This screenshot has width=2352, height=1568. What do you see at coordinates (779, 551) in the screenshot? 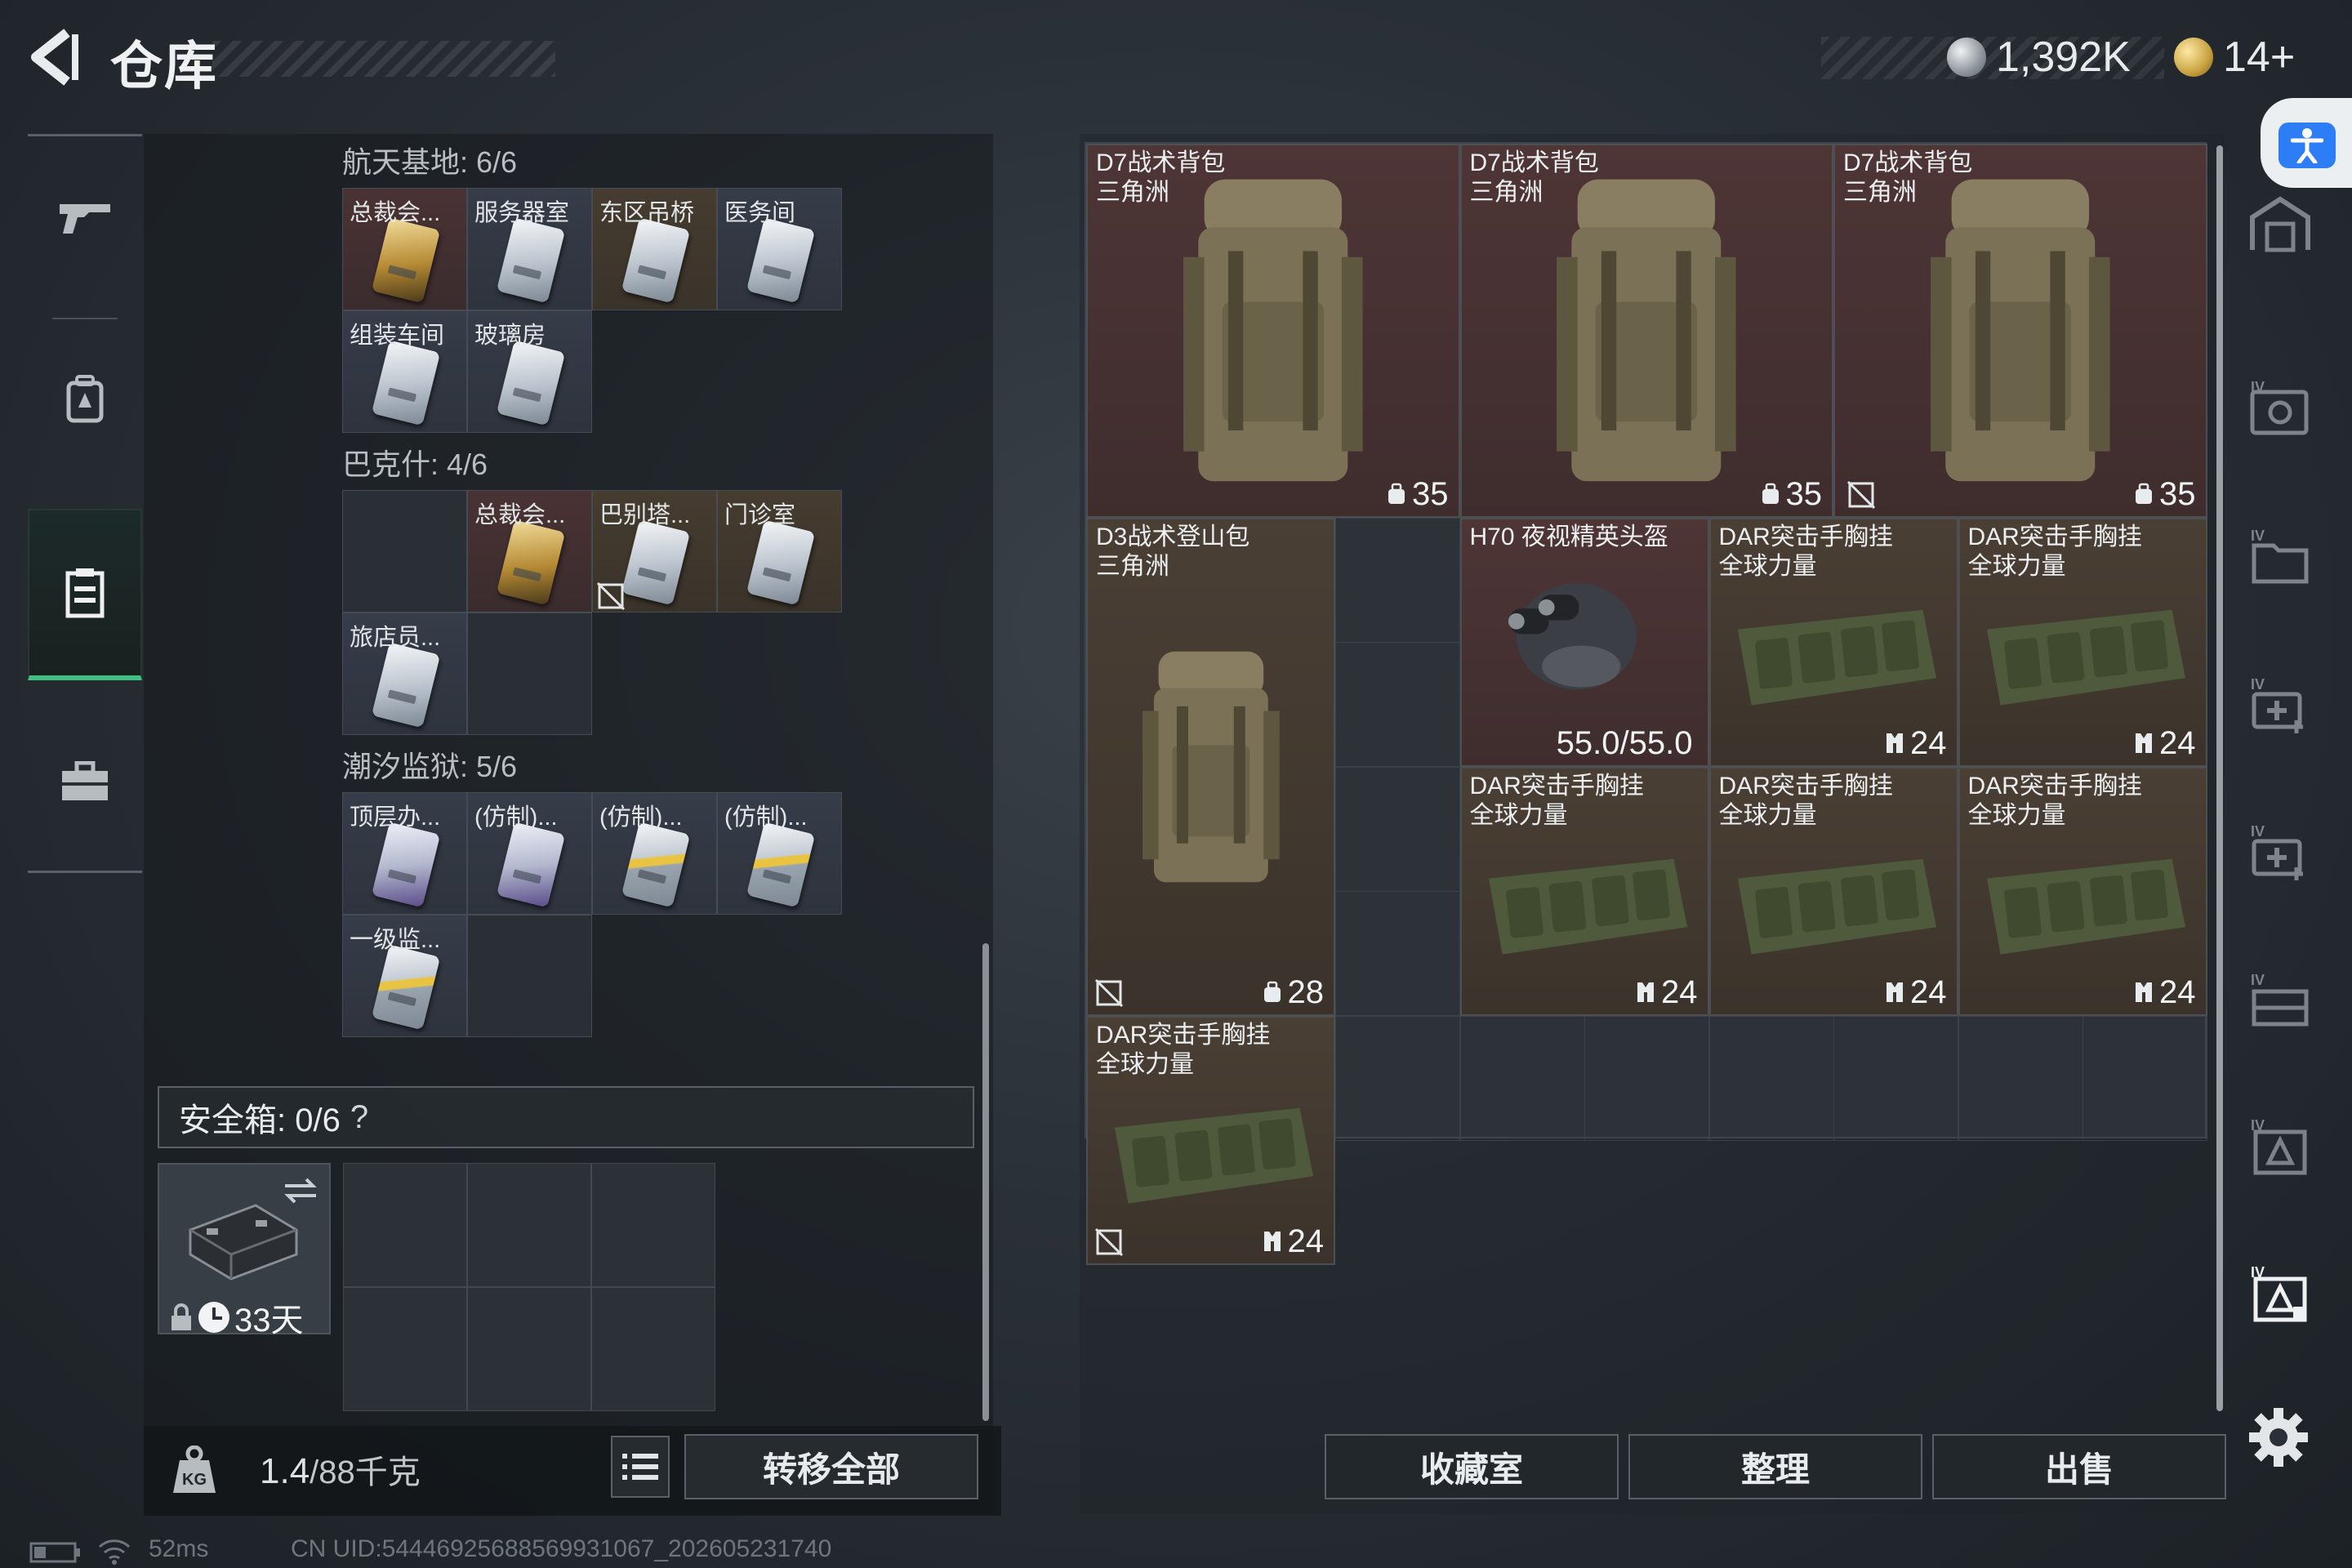
I see `keycard-slot: 门诊室` at bounding box center [779, 551].